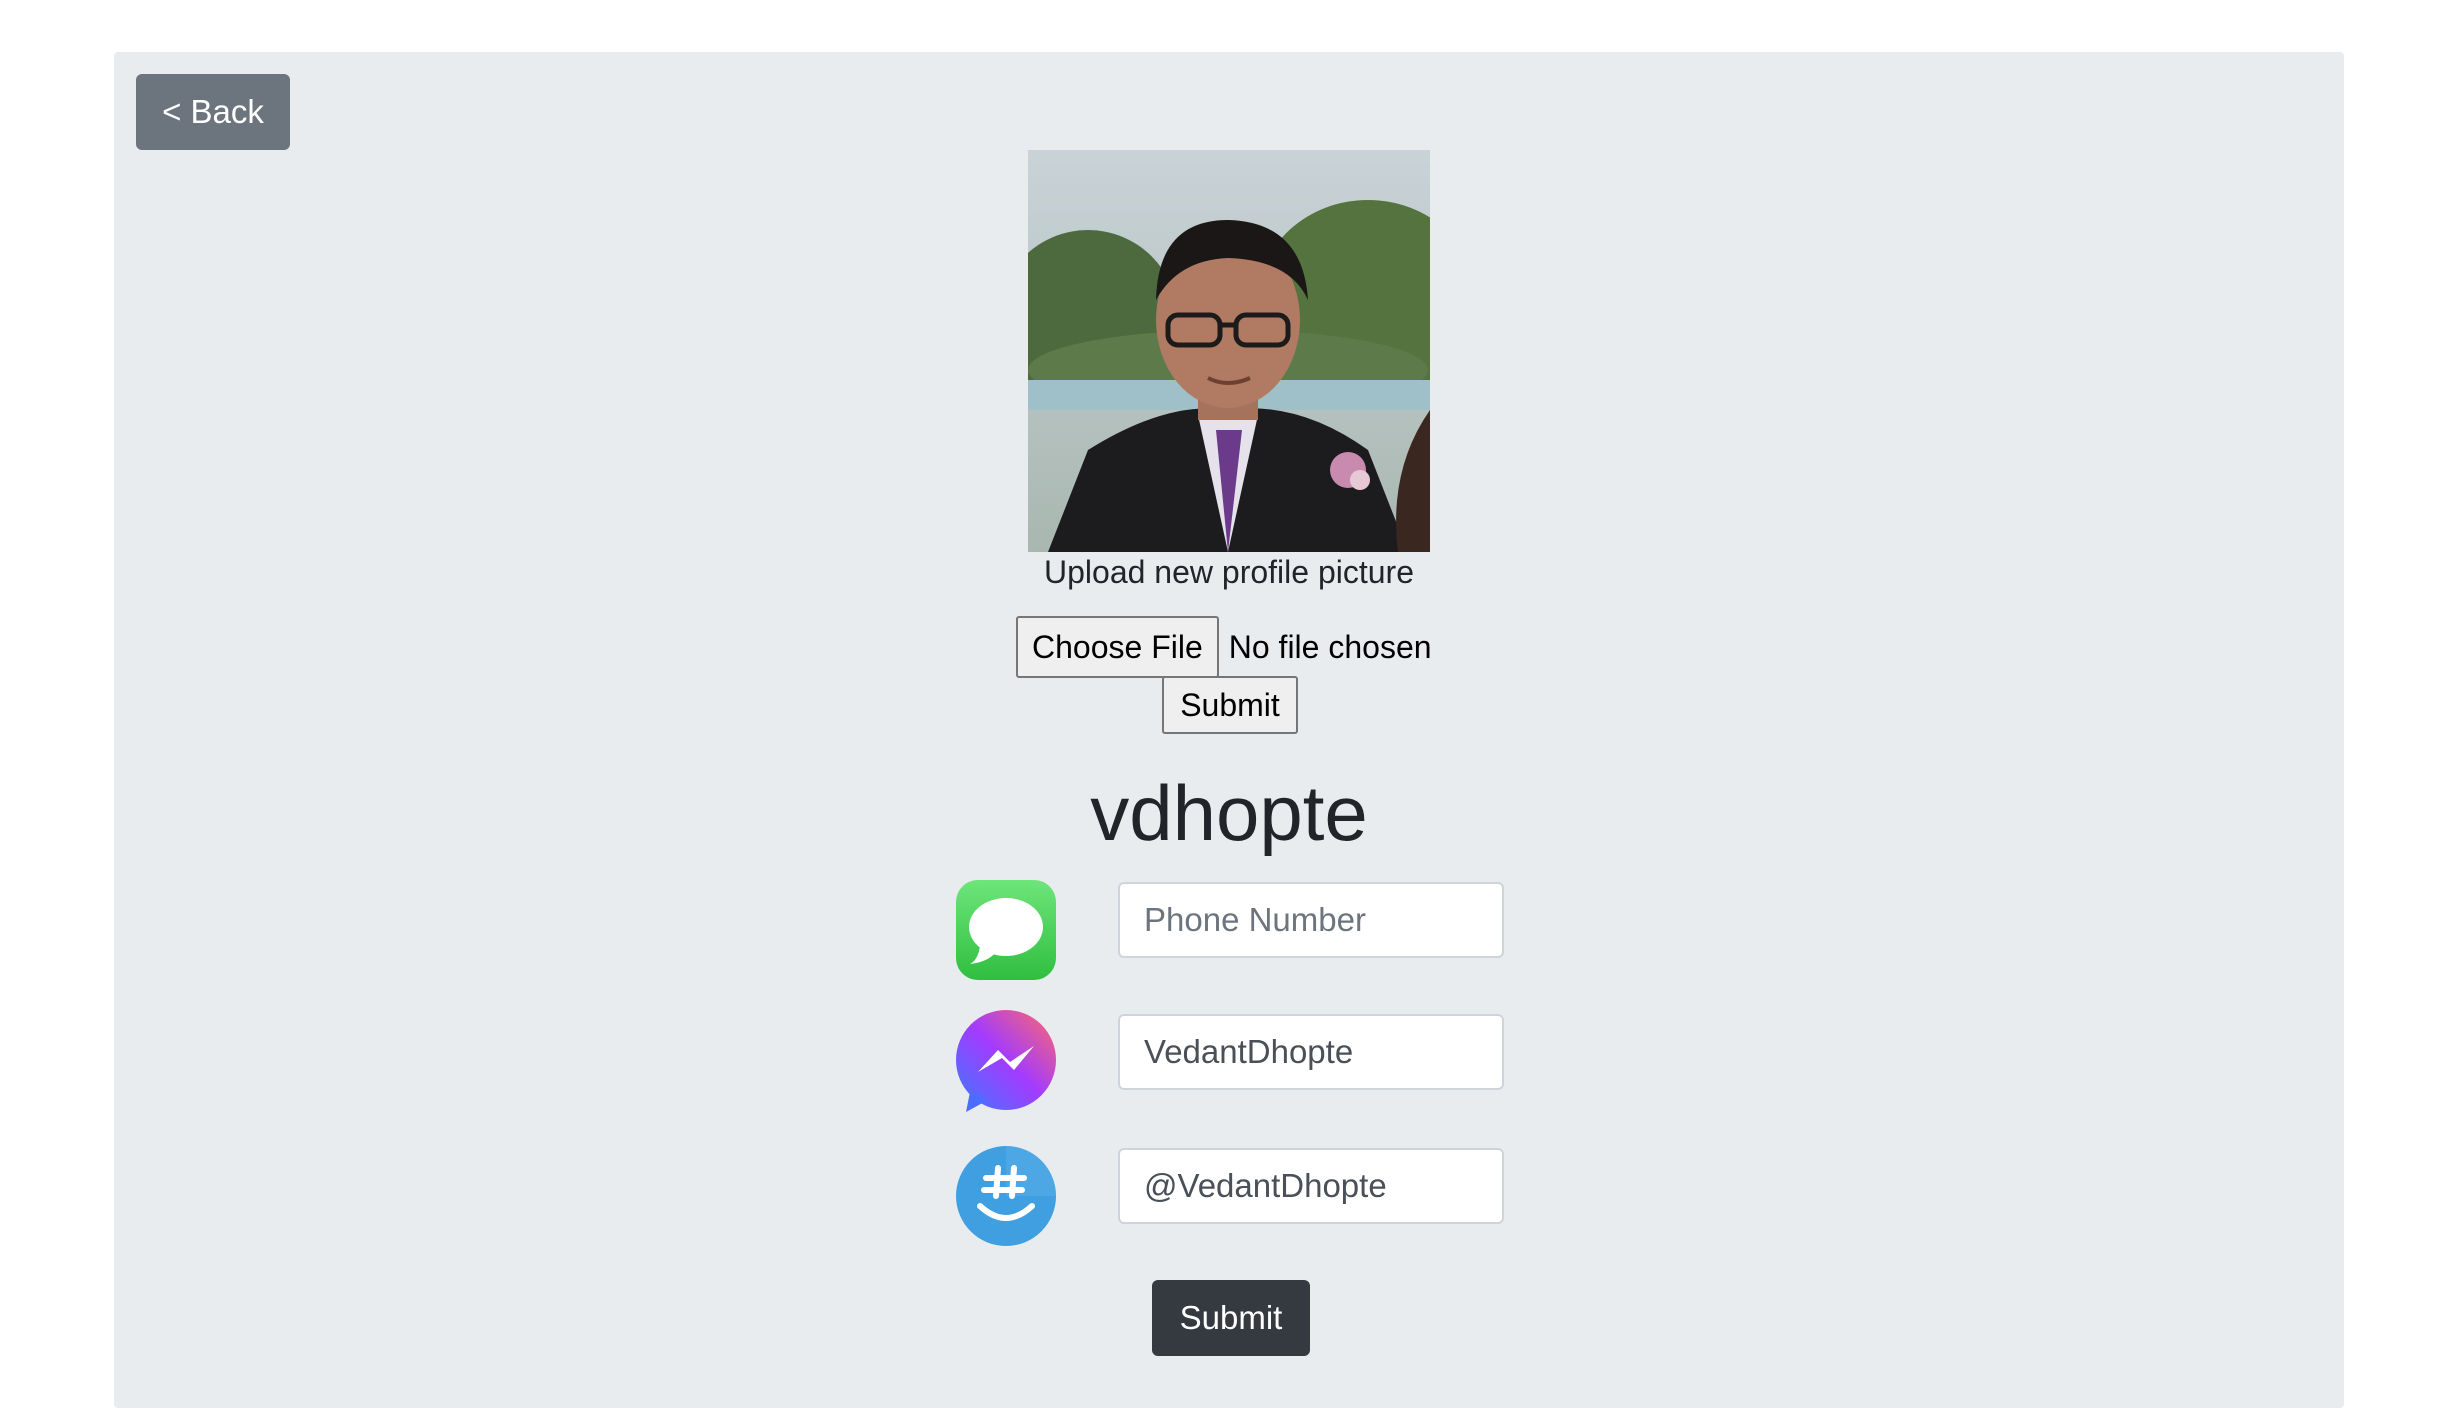 This screenshot has width=2440, height=1412. What do you see at coordinates (1224, 647) in the screenshot?
I see `file-input: Choose File No file chosen` at bounding box center [1224, 647].